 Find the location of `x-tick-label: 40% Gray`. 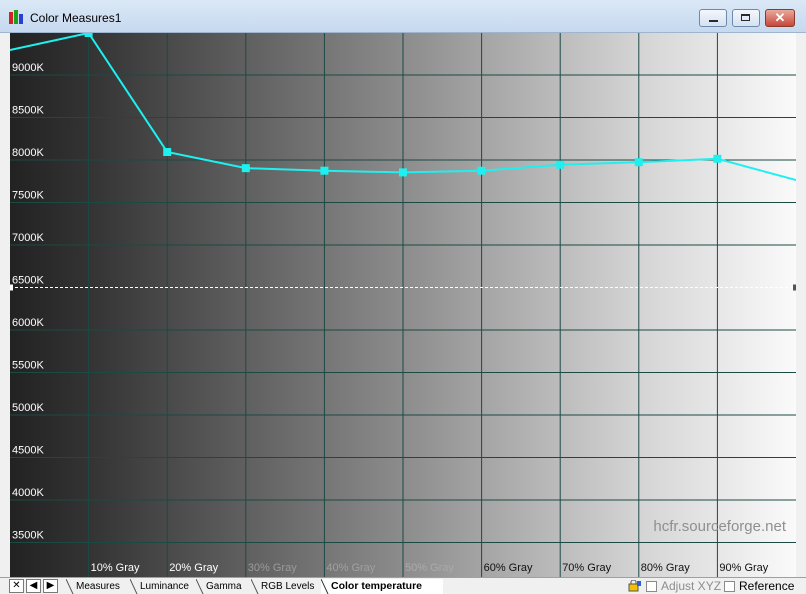

x-tick-label: 40% Gray is located at coordinates (350, 568).